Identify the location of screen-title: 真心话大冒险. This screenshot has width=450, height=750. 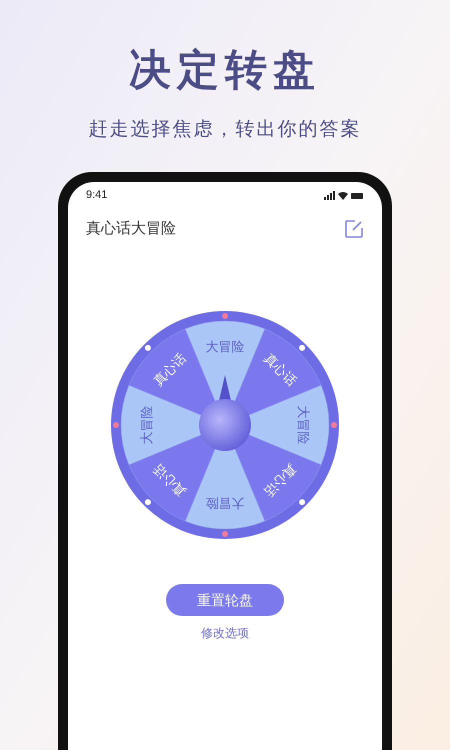
(131, 228).